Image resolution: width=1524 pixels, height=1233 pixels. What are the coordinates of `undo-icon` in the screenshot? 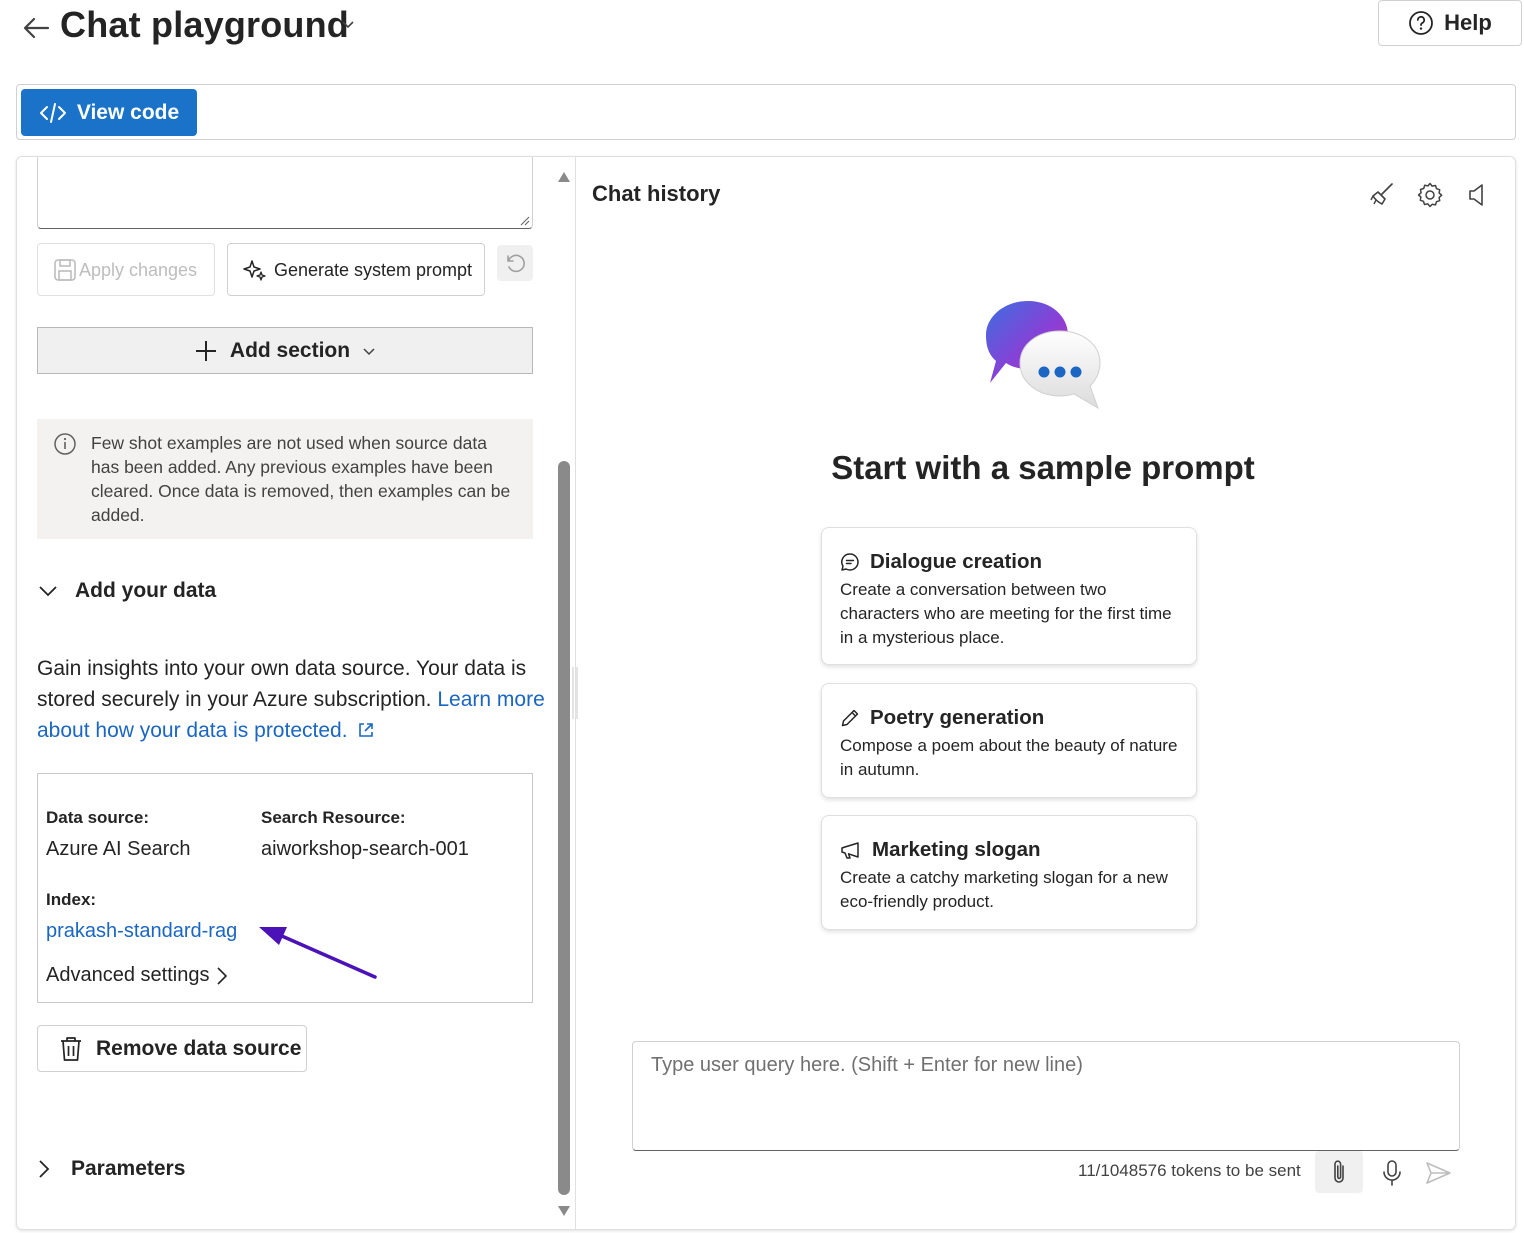 It's located at (516, 263).